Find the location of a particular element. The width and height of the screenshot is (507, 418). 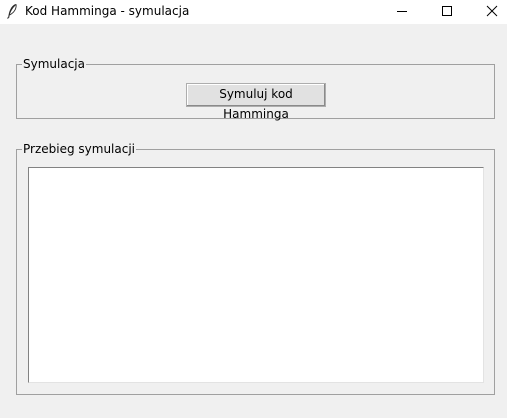

minimize-button is located at coordinates (402, 11).